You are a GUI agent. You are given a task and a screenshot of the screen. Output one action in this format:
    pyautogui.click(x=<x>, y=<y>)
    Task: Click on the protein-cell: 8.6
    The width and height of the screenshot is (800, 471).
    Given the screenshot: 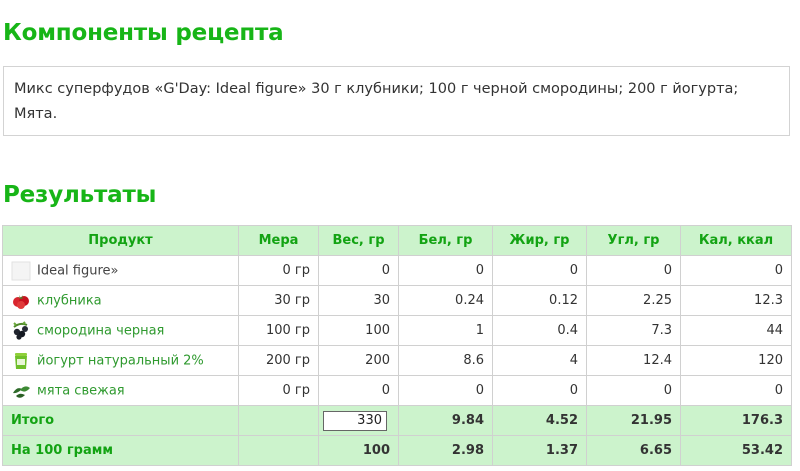 What is the action you would take?
    pyautogui.click(x=445, y=360)
    